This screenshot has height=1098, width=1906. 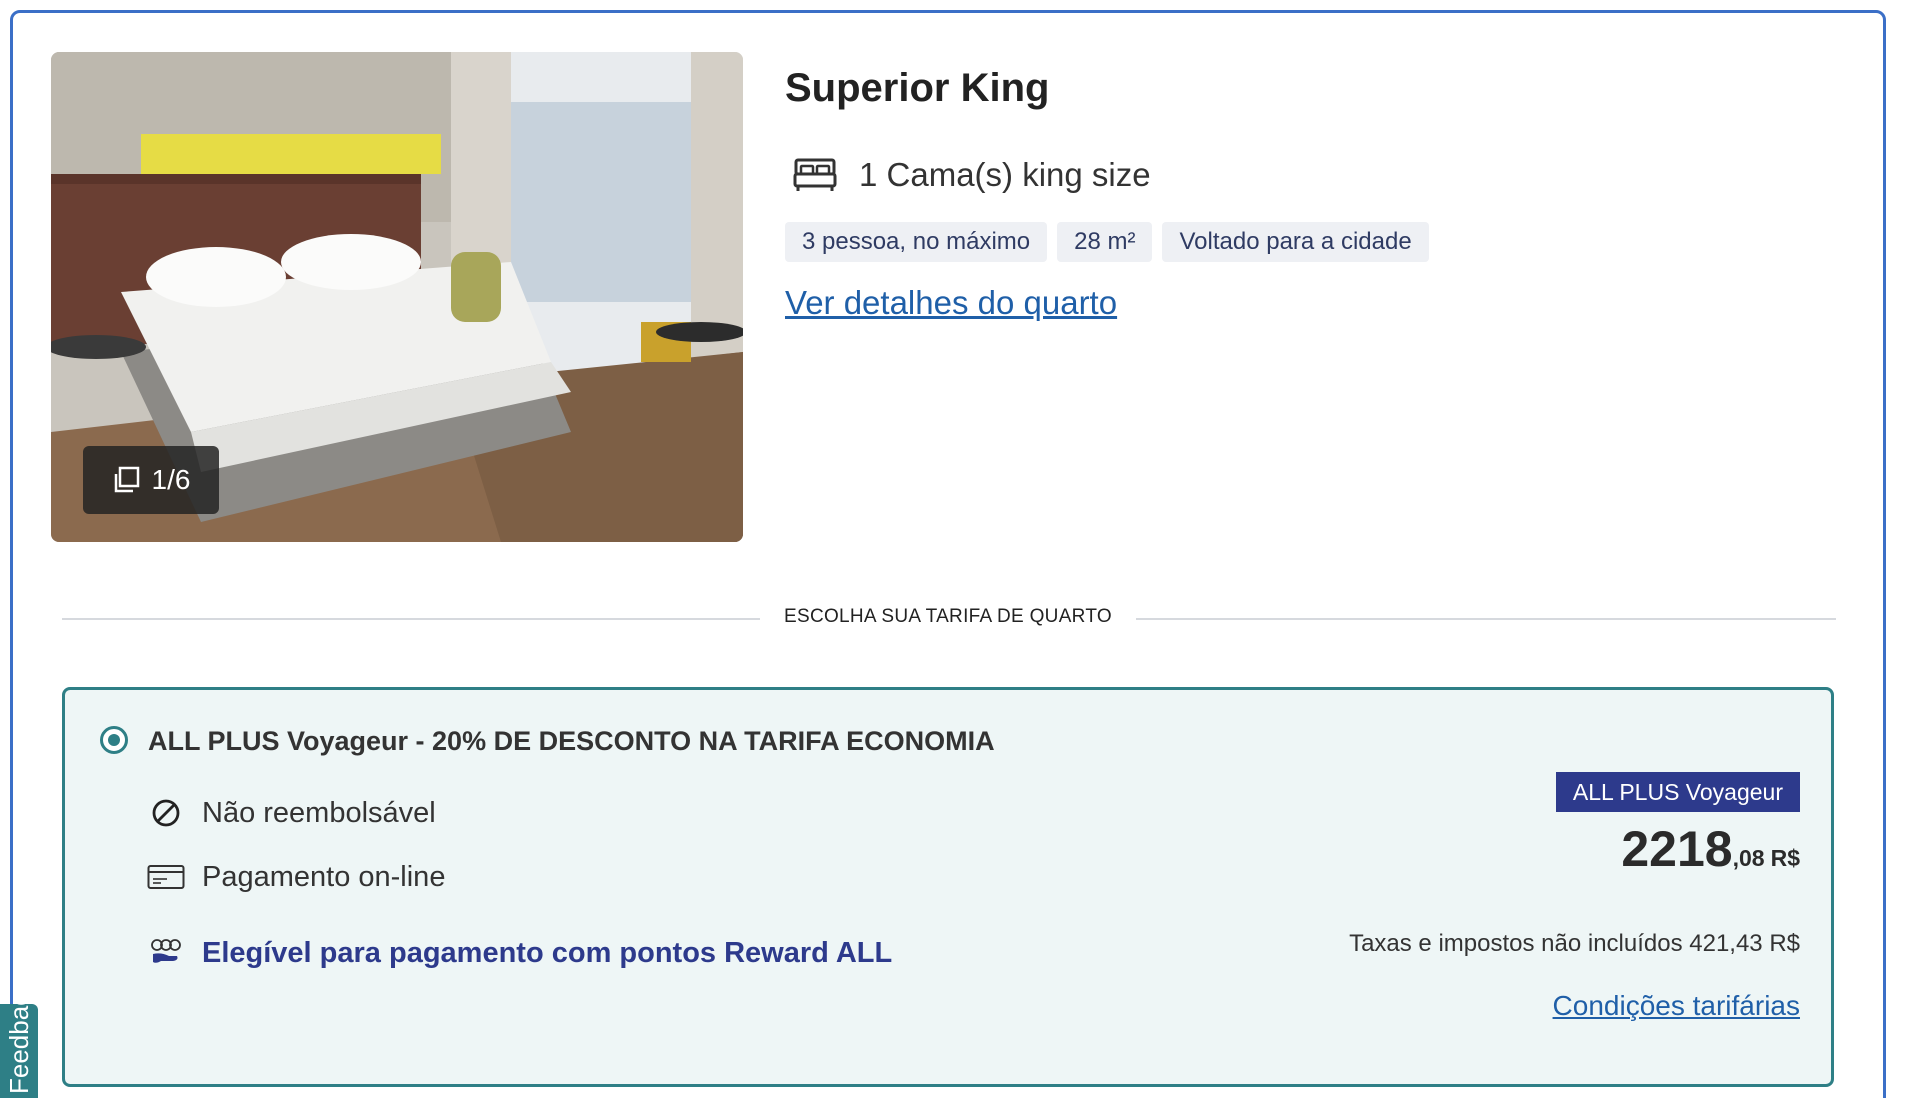 I want to click on payment-method: Pagamento on-line, so click(x=296, y=877).